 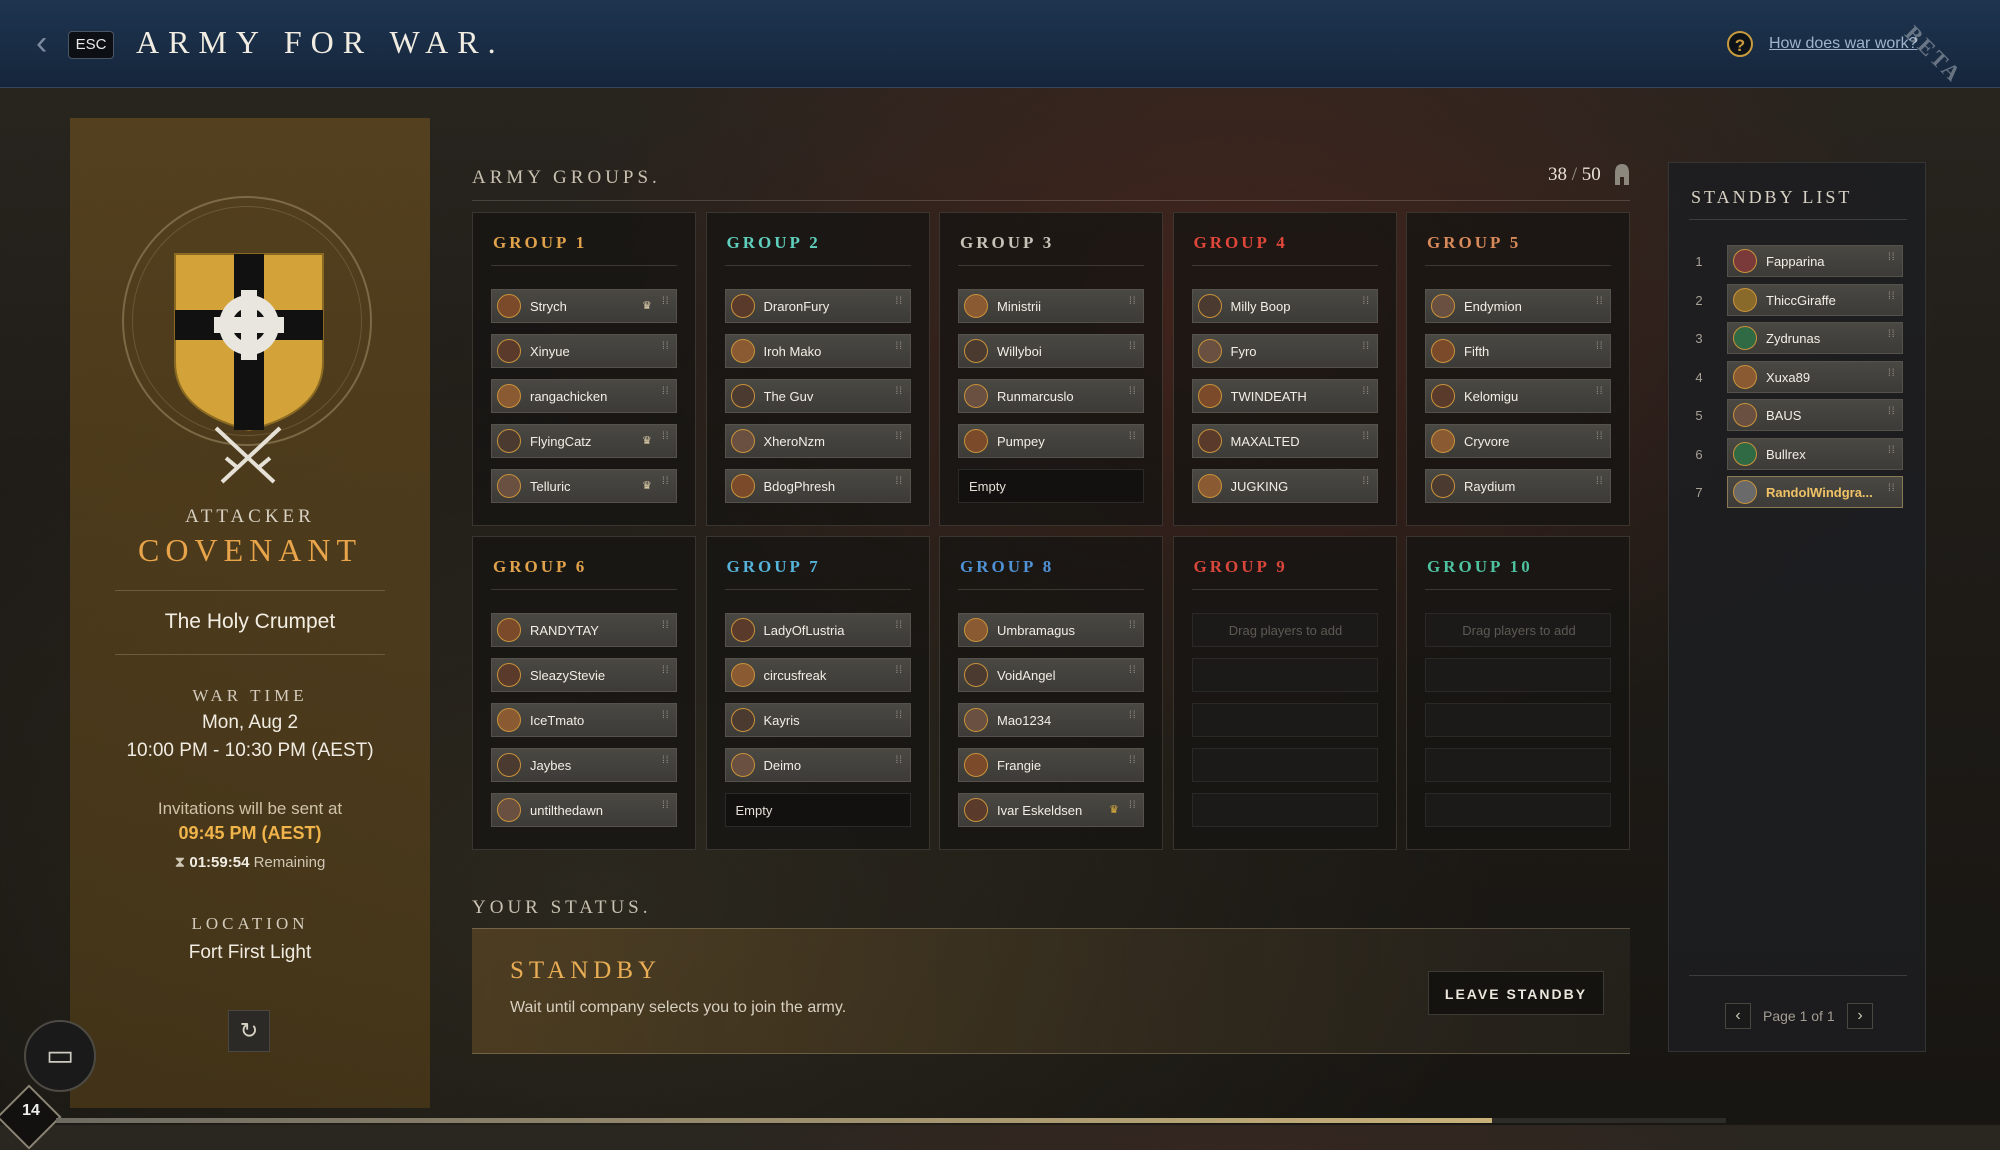 I want to click on player-slot: IceTmato ⁞⁞, so click(x=584, y=720).